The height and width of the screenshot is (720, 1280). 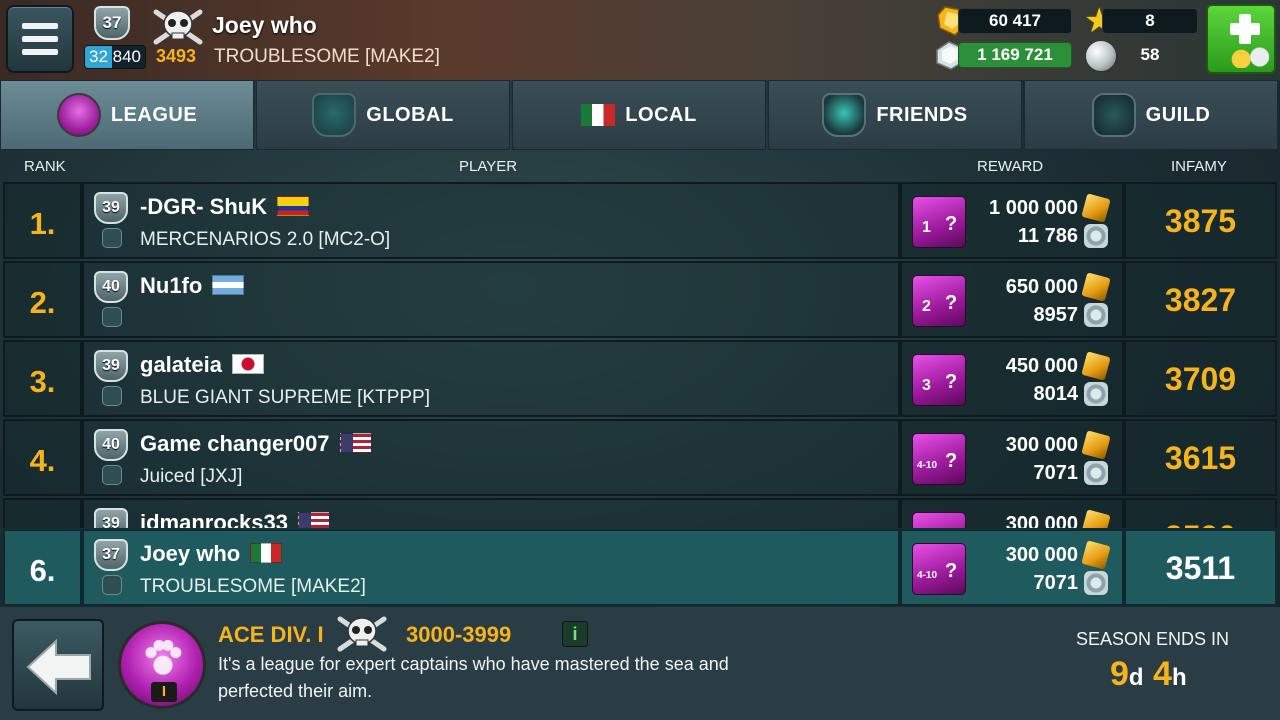 I want to click on countdown-hours-unit: h, so click(x=1179, y=677).